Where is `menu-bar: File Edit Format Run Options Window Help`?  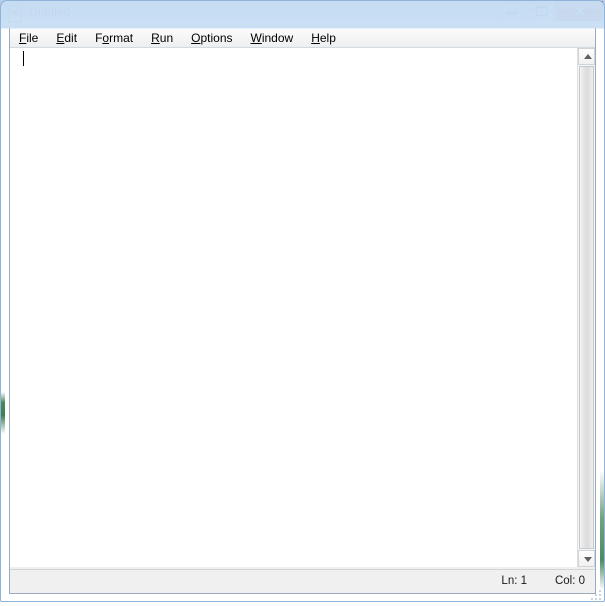 menu-bar: File Edit Format Run Options Window Help is located at coordinates (302, 38).